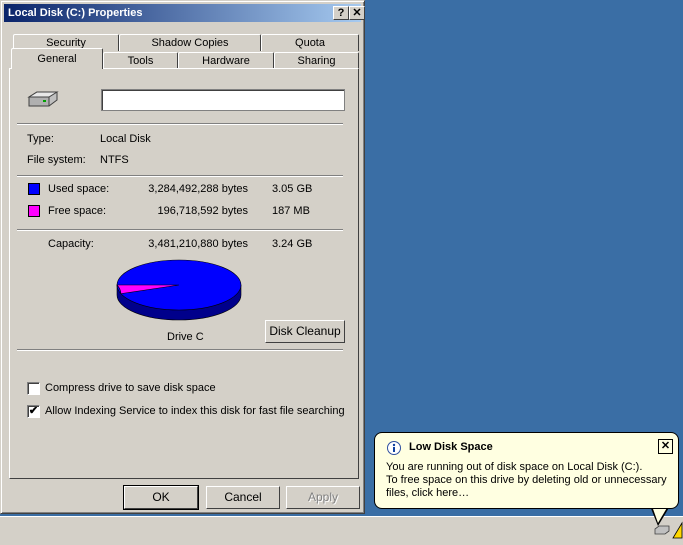  What do you see at coordinates (292, 189) in the screenshot?
I see `used-space-size: 3.05 GB` at bounding box center [292, 189].